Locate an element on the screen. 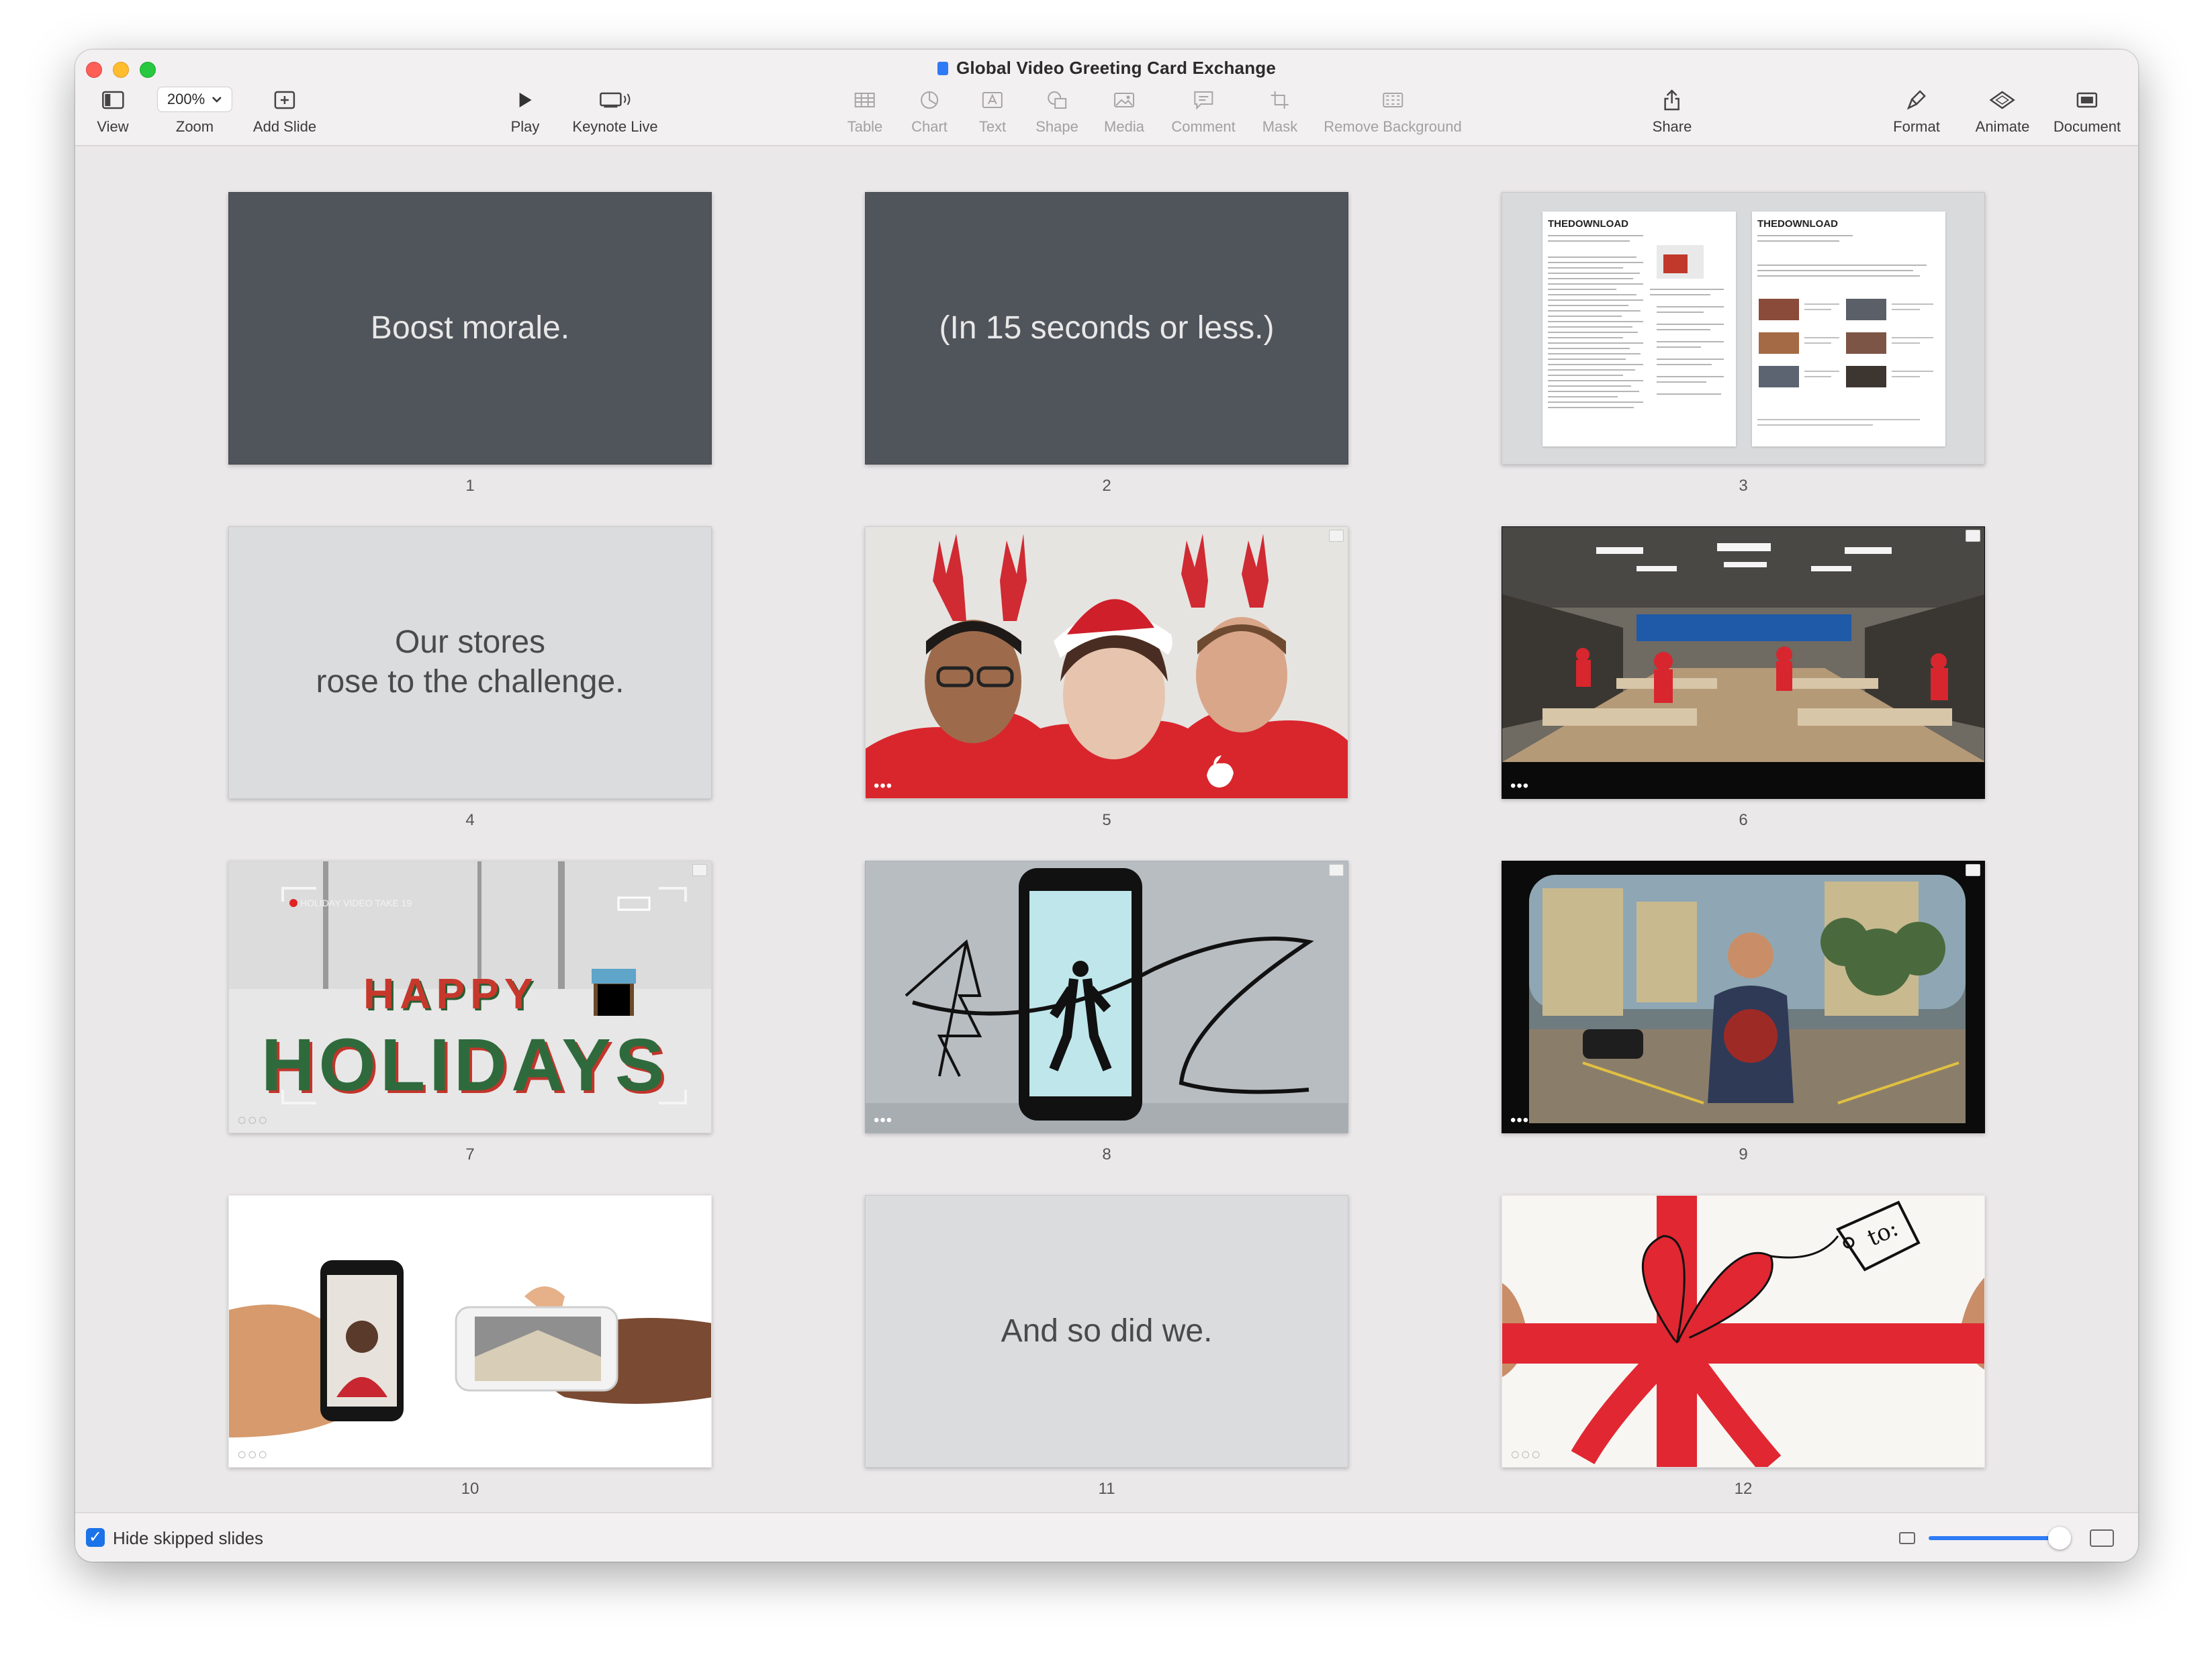 The width and height of the screenshot is (2212, 1661). crop-icon is located at coordinates (1280, 100).